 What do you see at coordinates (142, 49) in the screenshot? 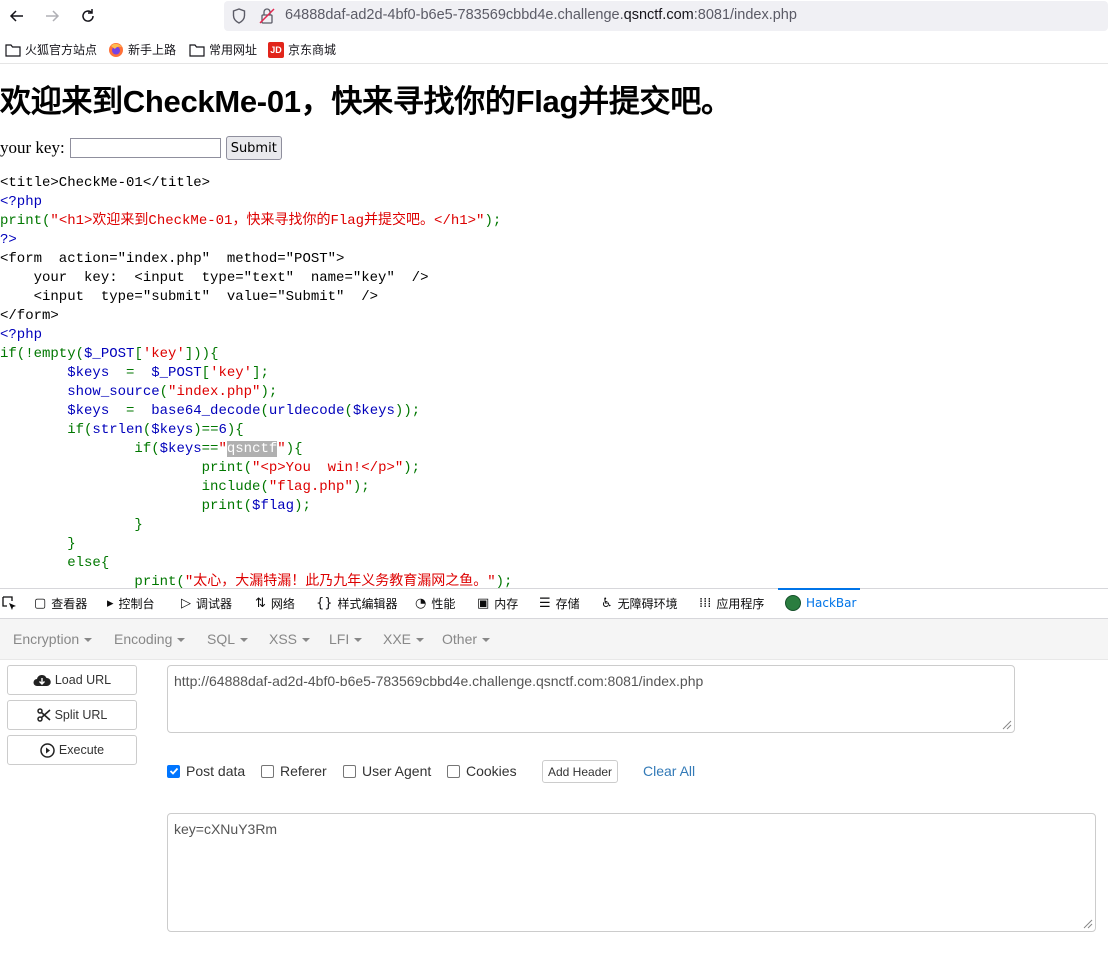
I see `bookmark-getting-started: 新手上路` at bounding box center [142, 49].